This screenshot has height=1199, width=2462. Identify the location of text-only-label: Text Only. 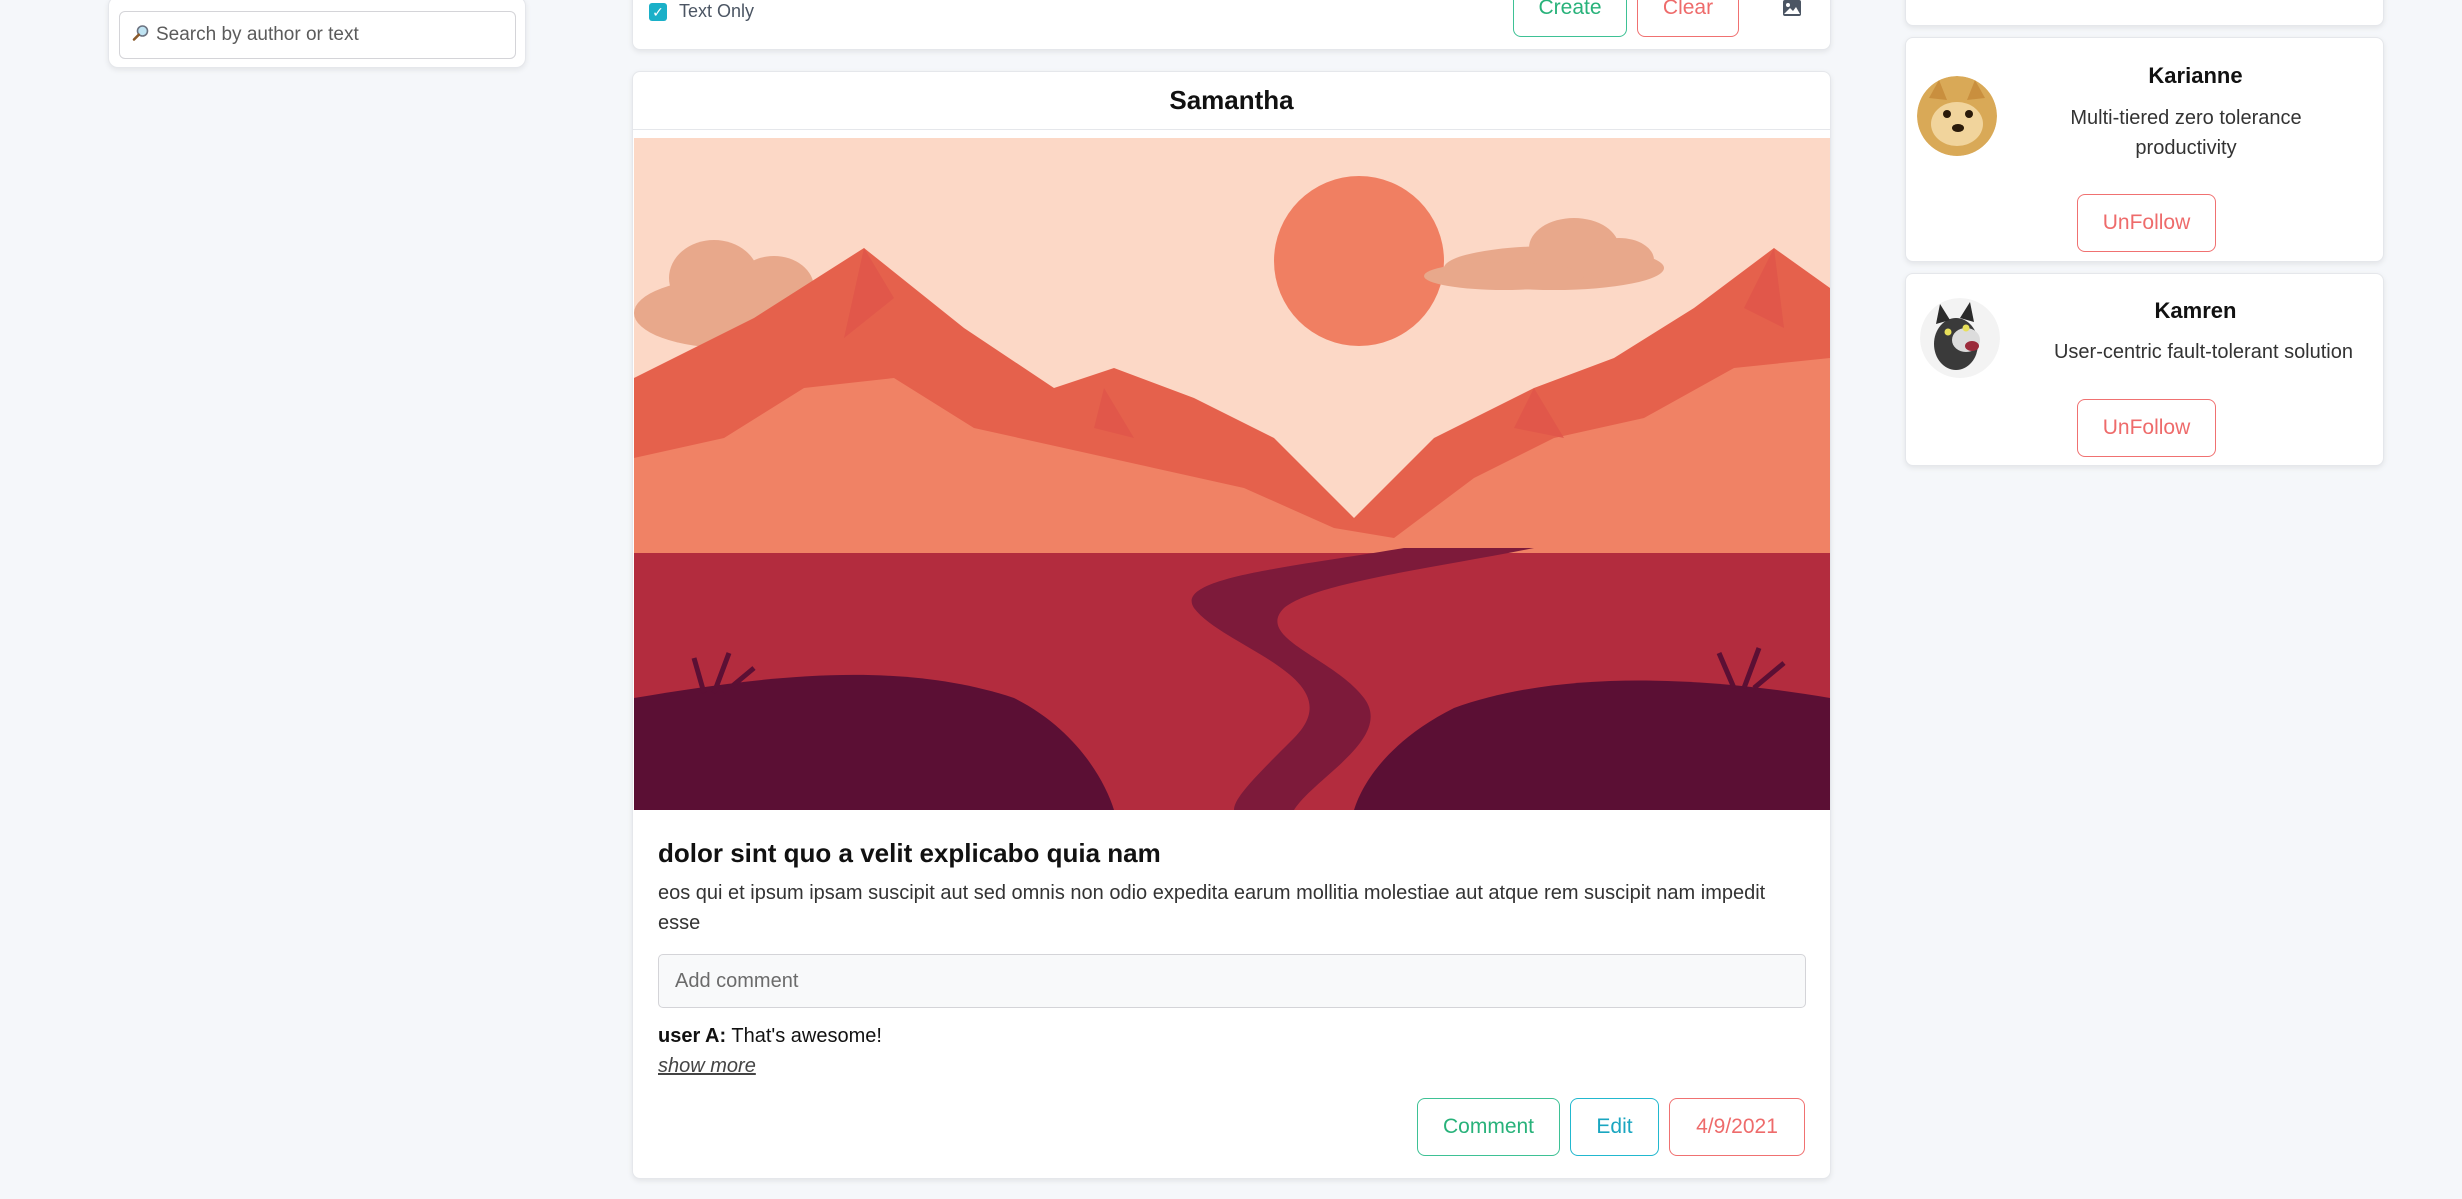
(717, 11).